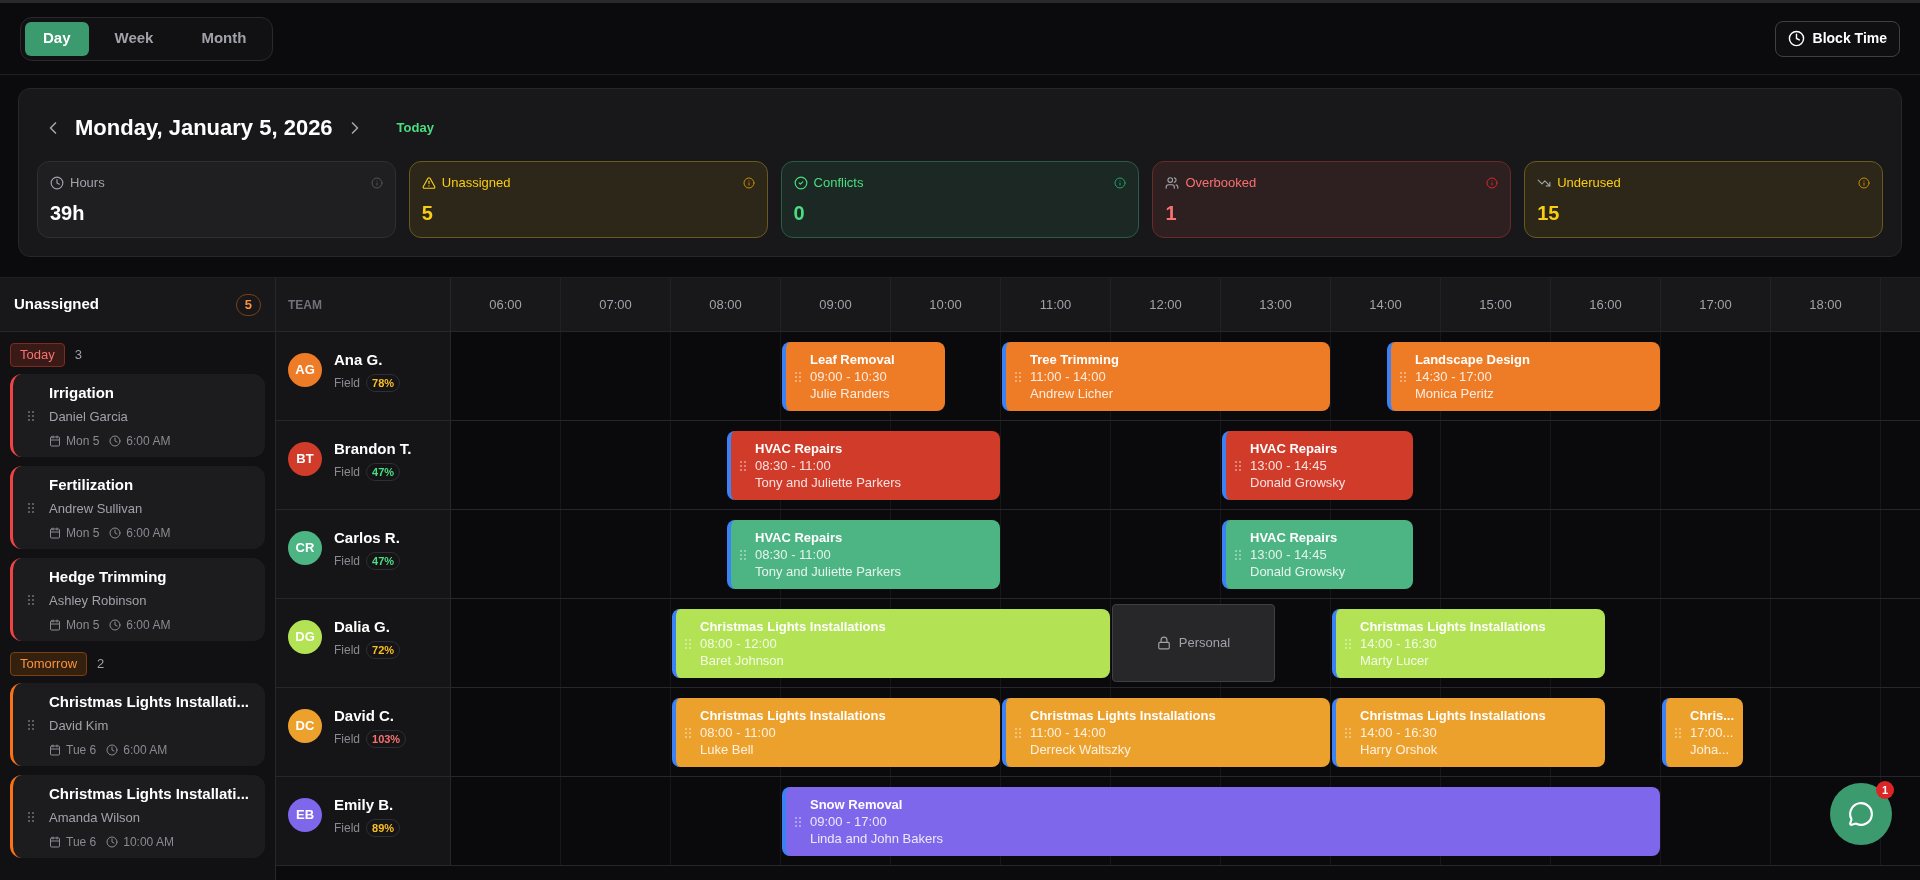 The height and width of the screenshot is (880, 1920). I want to click on job-title: Irrigation, so click(82, 392).